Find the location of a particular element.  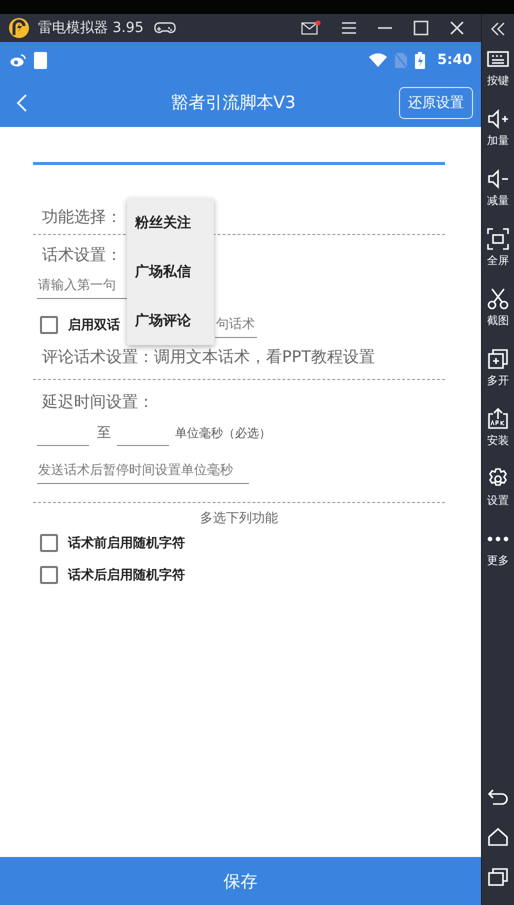

unit-label: 单位毫秒（必选） is located at coordinates (223, 433).